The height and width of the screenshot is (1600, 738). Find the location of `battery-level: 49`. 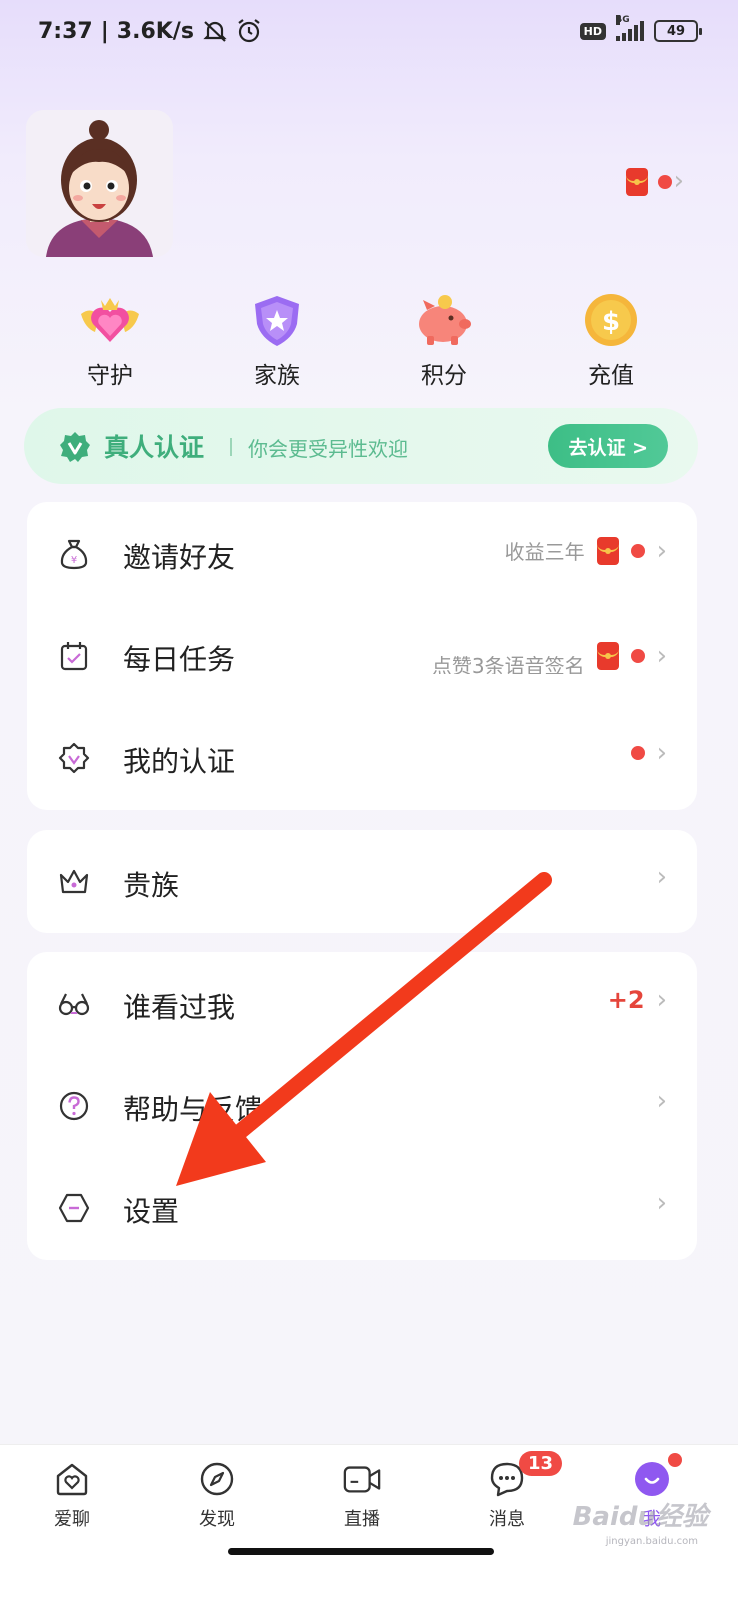

battery-level: 49 is located at coordinates (676, 31).